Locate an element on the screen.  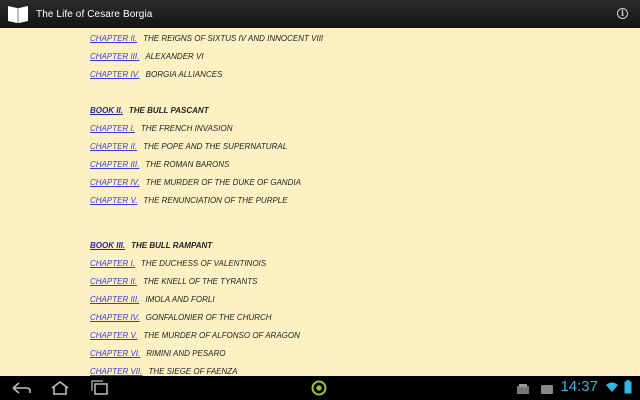
info-icon: i is located at coordinates (622, 13).